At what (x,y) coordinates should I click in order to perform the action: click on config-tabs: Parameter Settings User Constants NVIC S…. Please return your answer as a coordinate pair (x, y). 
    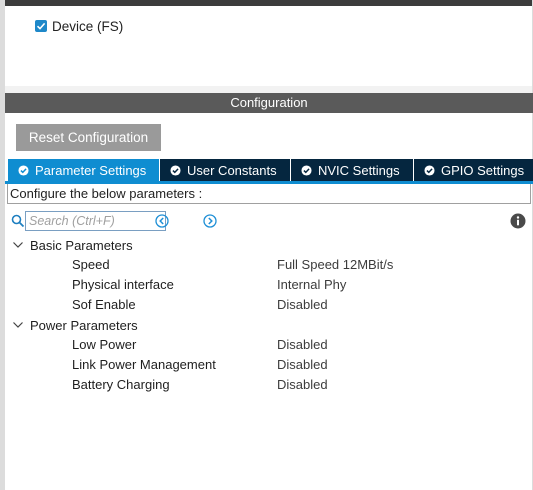
    Looking at the image, I should click on (270, 170).